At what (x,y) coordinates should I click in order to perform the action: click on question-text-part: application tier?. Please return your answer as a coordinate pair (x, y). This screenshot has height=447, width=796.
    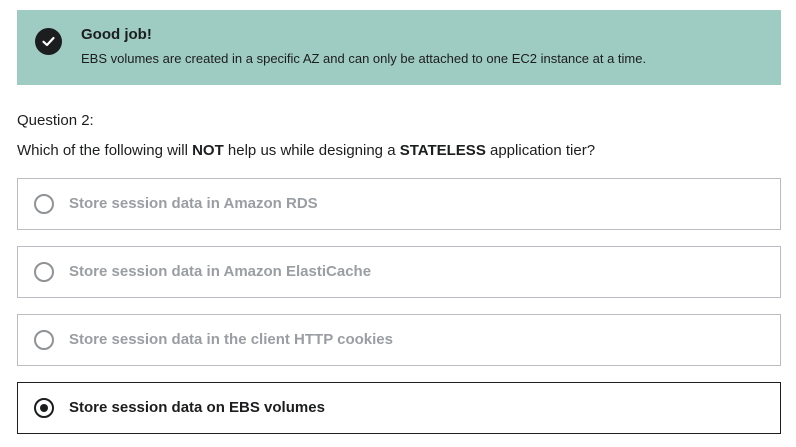
    Looking at the image, I should click on (540, 150).